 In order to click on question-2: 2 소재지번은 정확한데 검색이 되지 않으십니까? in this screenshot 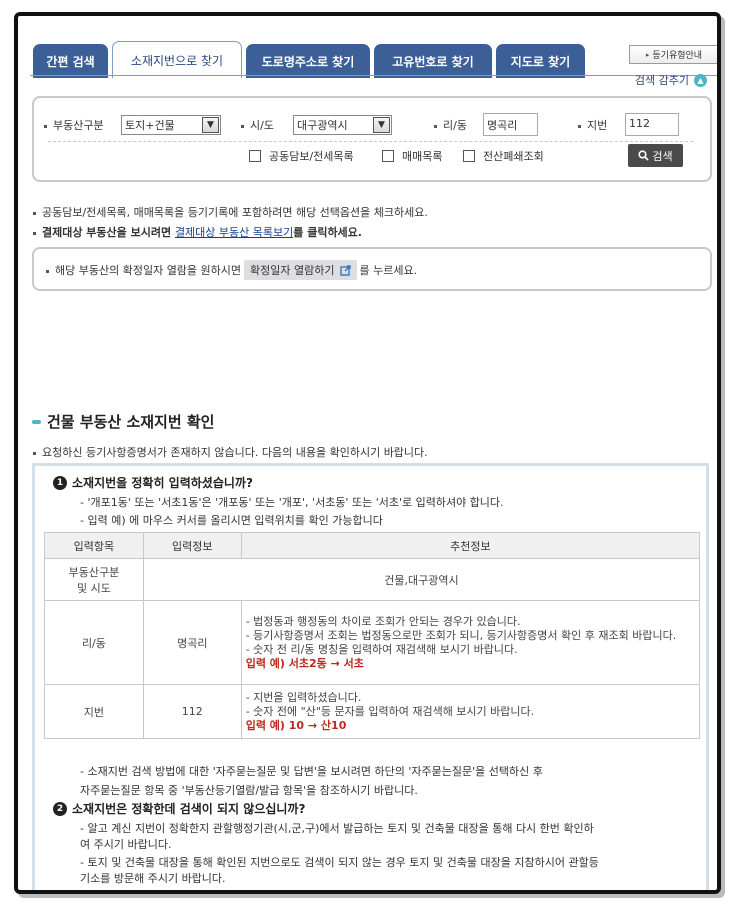, I will do `click(179, 808)`.